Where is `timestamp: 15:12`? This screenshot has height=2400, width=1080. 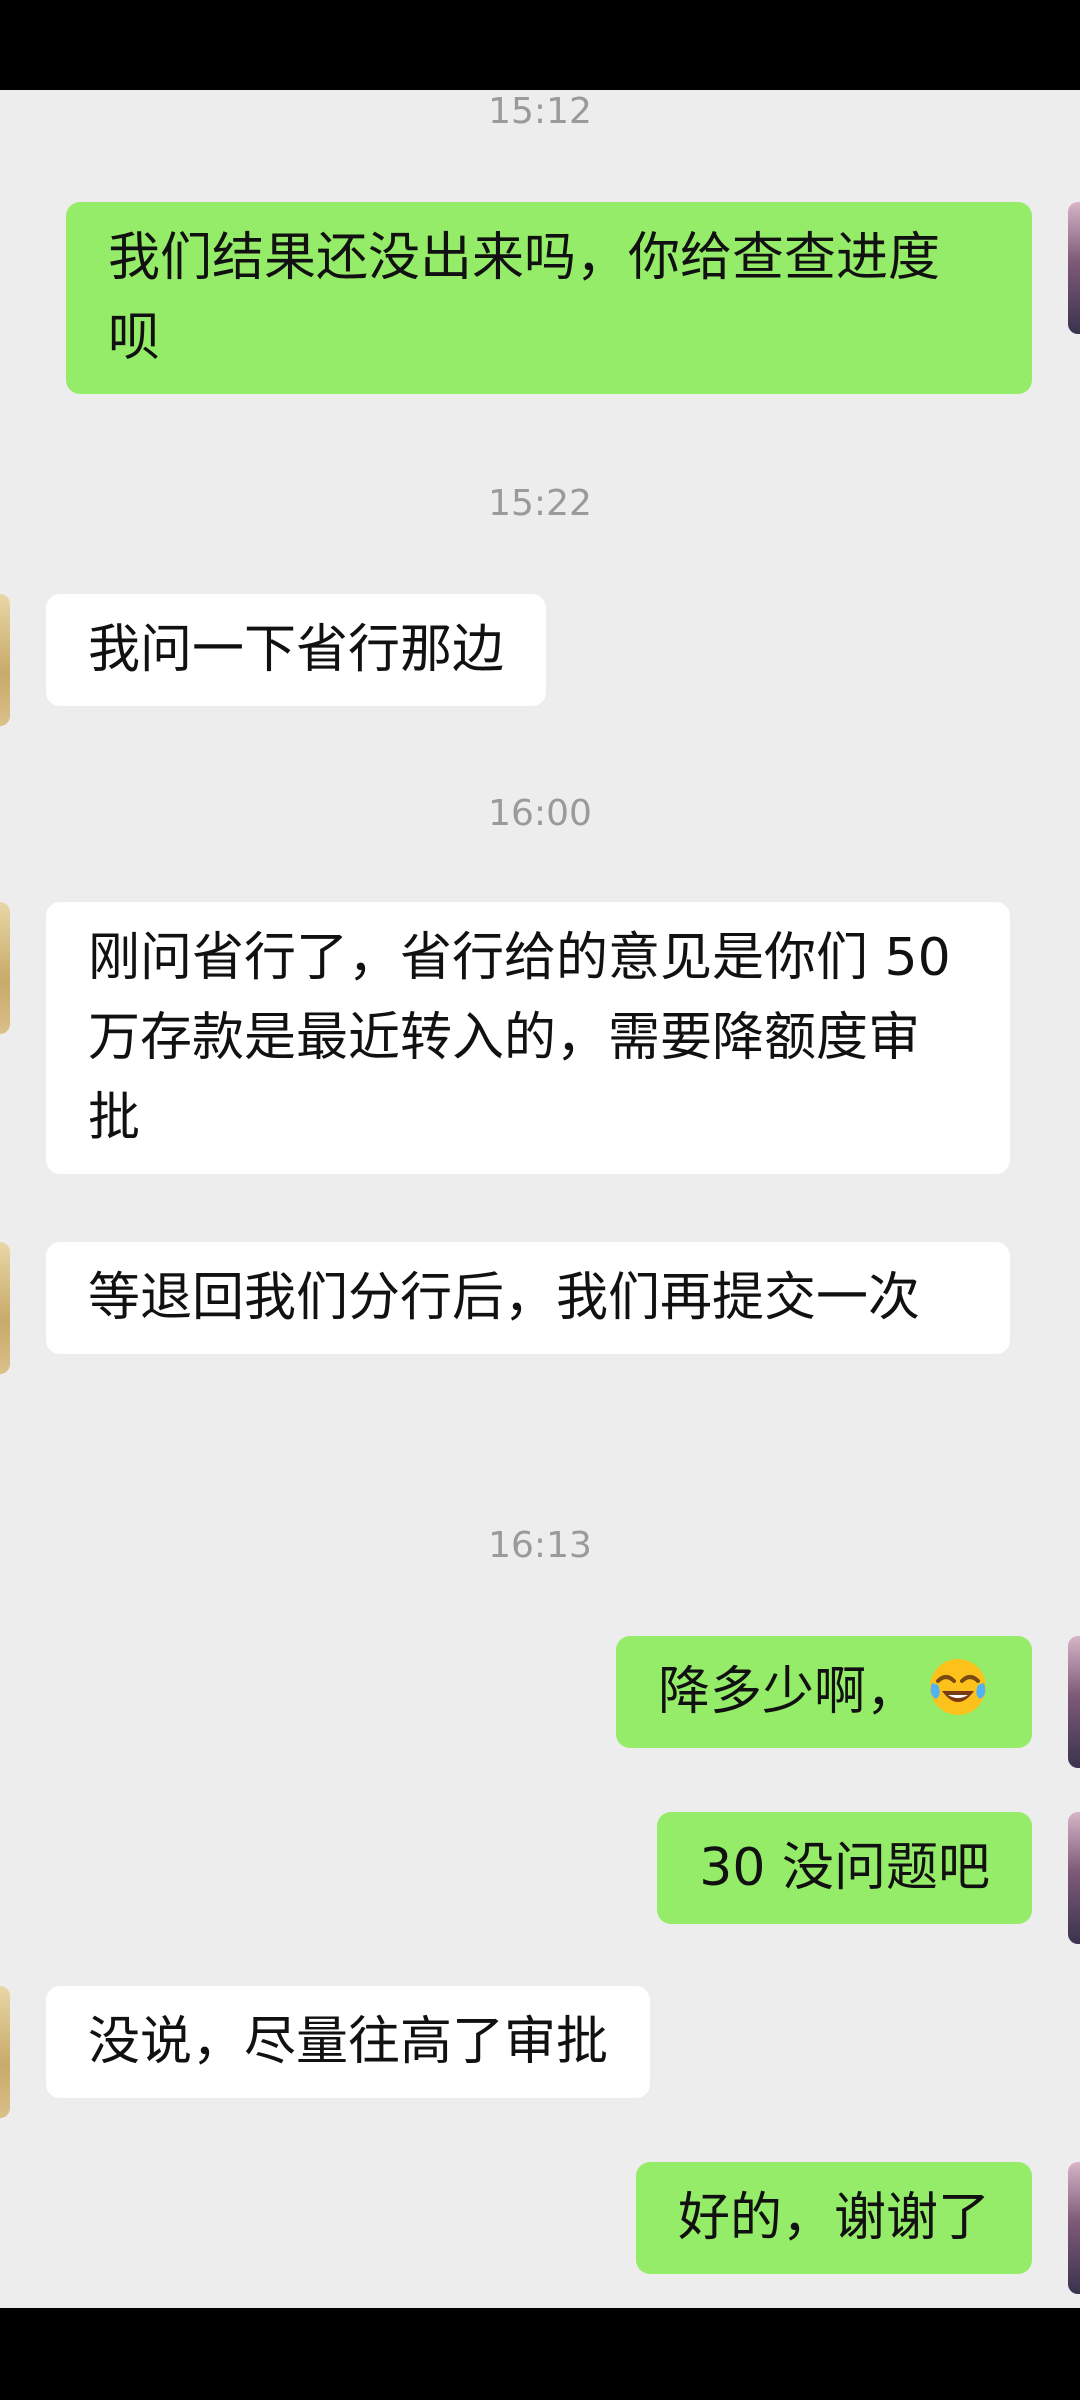
timestamp: 15:12 is located at coordinates (540, 111).